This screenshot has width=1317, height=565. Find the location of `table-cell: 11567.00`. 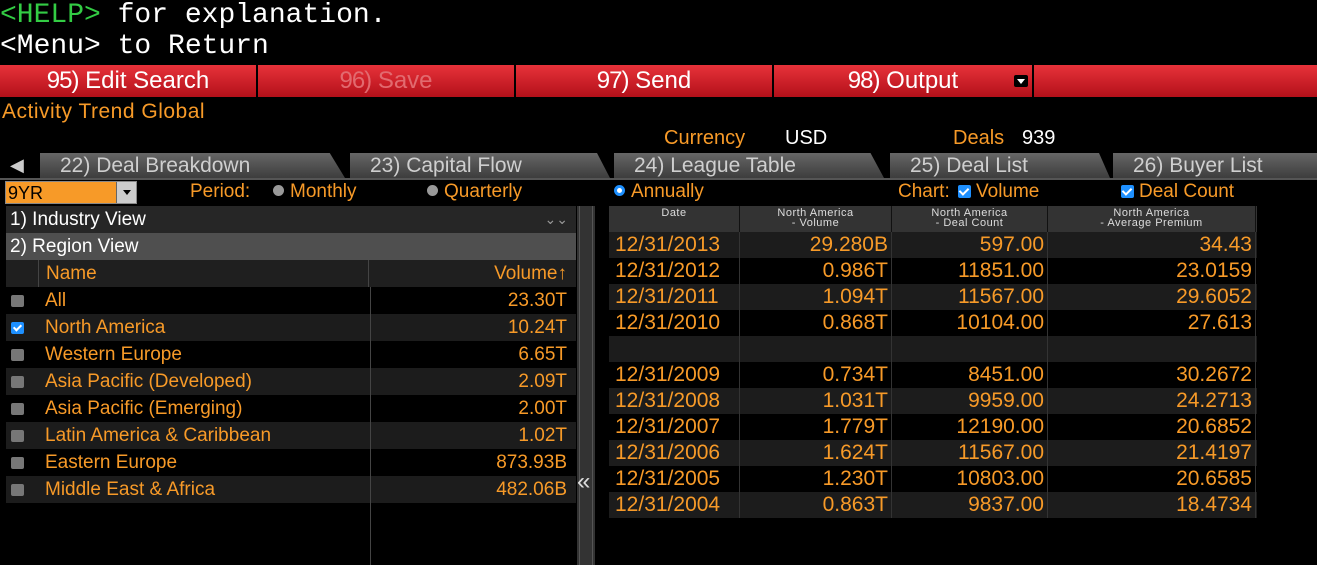

table-cell: 11567.00 is located at coordinates (970, 297).